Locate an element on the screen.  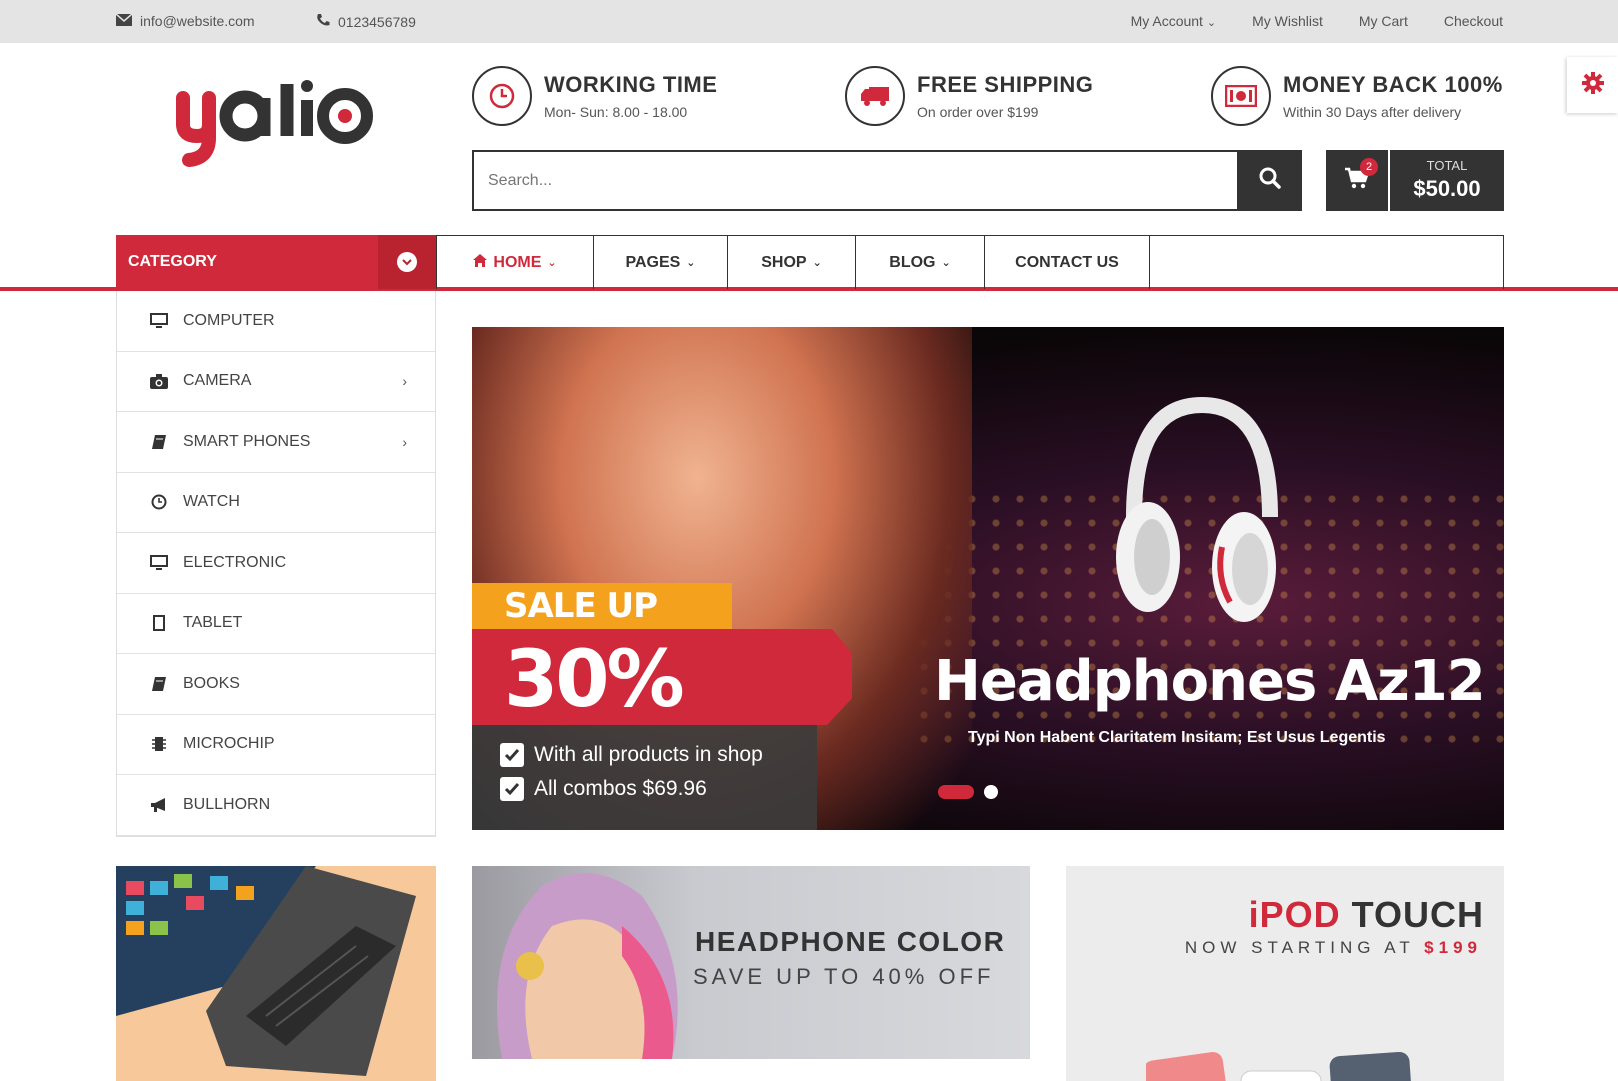
category-toggle: CATEGORY is located at coordinates (276, 262).